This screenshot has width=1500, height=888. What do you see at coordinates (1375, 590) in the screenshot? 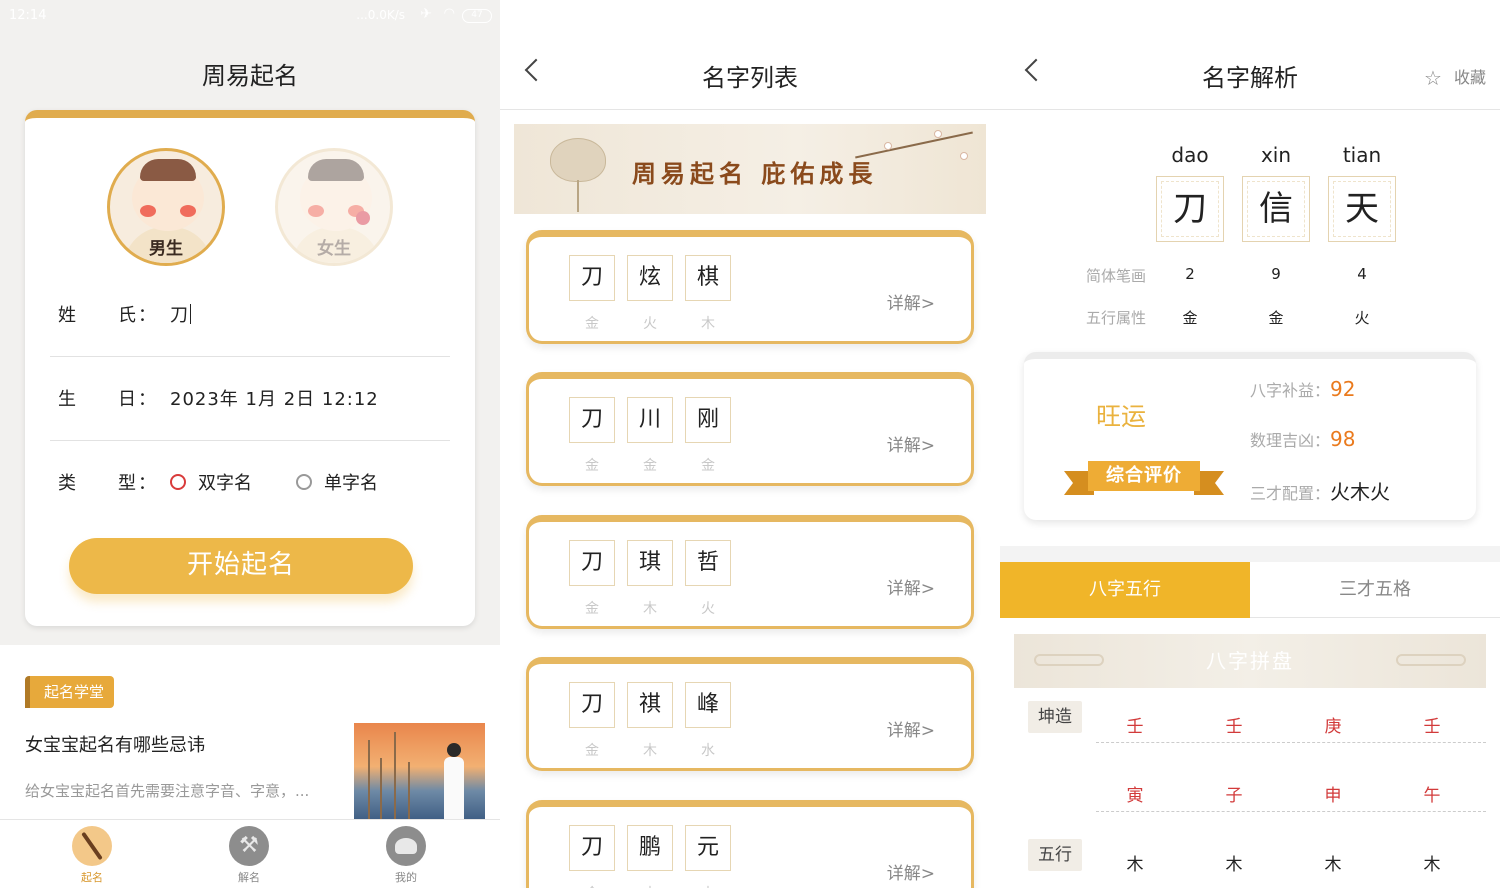
I see `tab-sancai-wuge: 三才五格` at bounding box center [1375, 590].